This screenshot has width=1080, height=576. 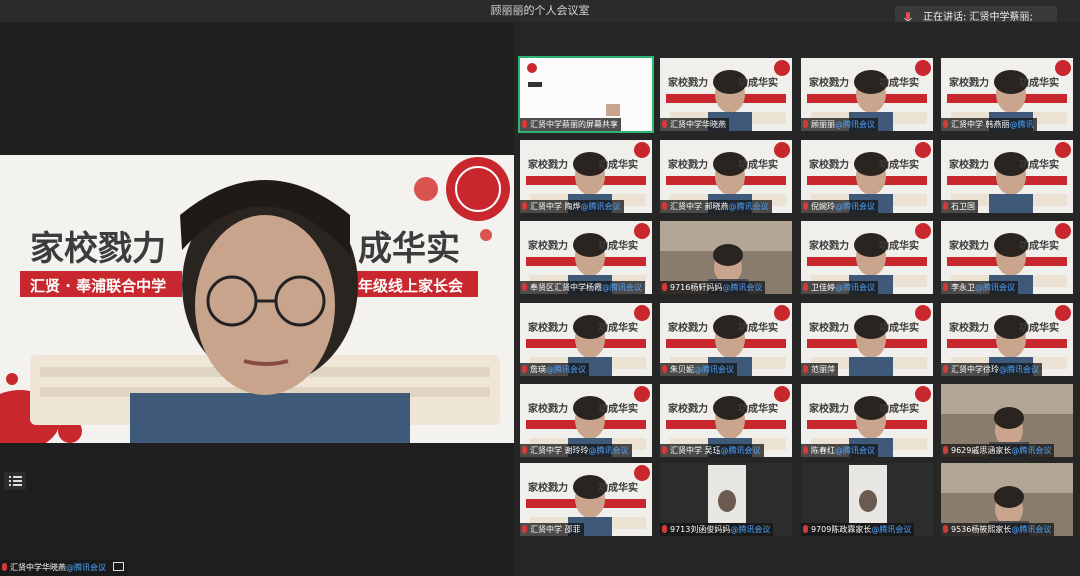 I want to click on participant-name: 9716杨轩妈妈, so click(x=696, y=287).